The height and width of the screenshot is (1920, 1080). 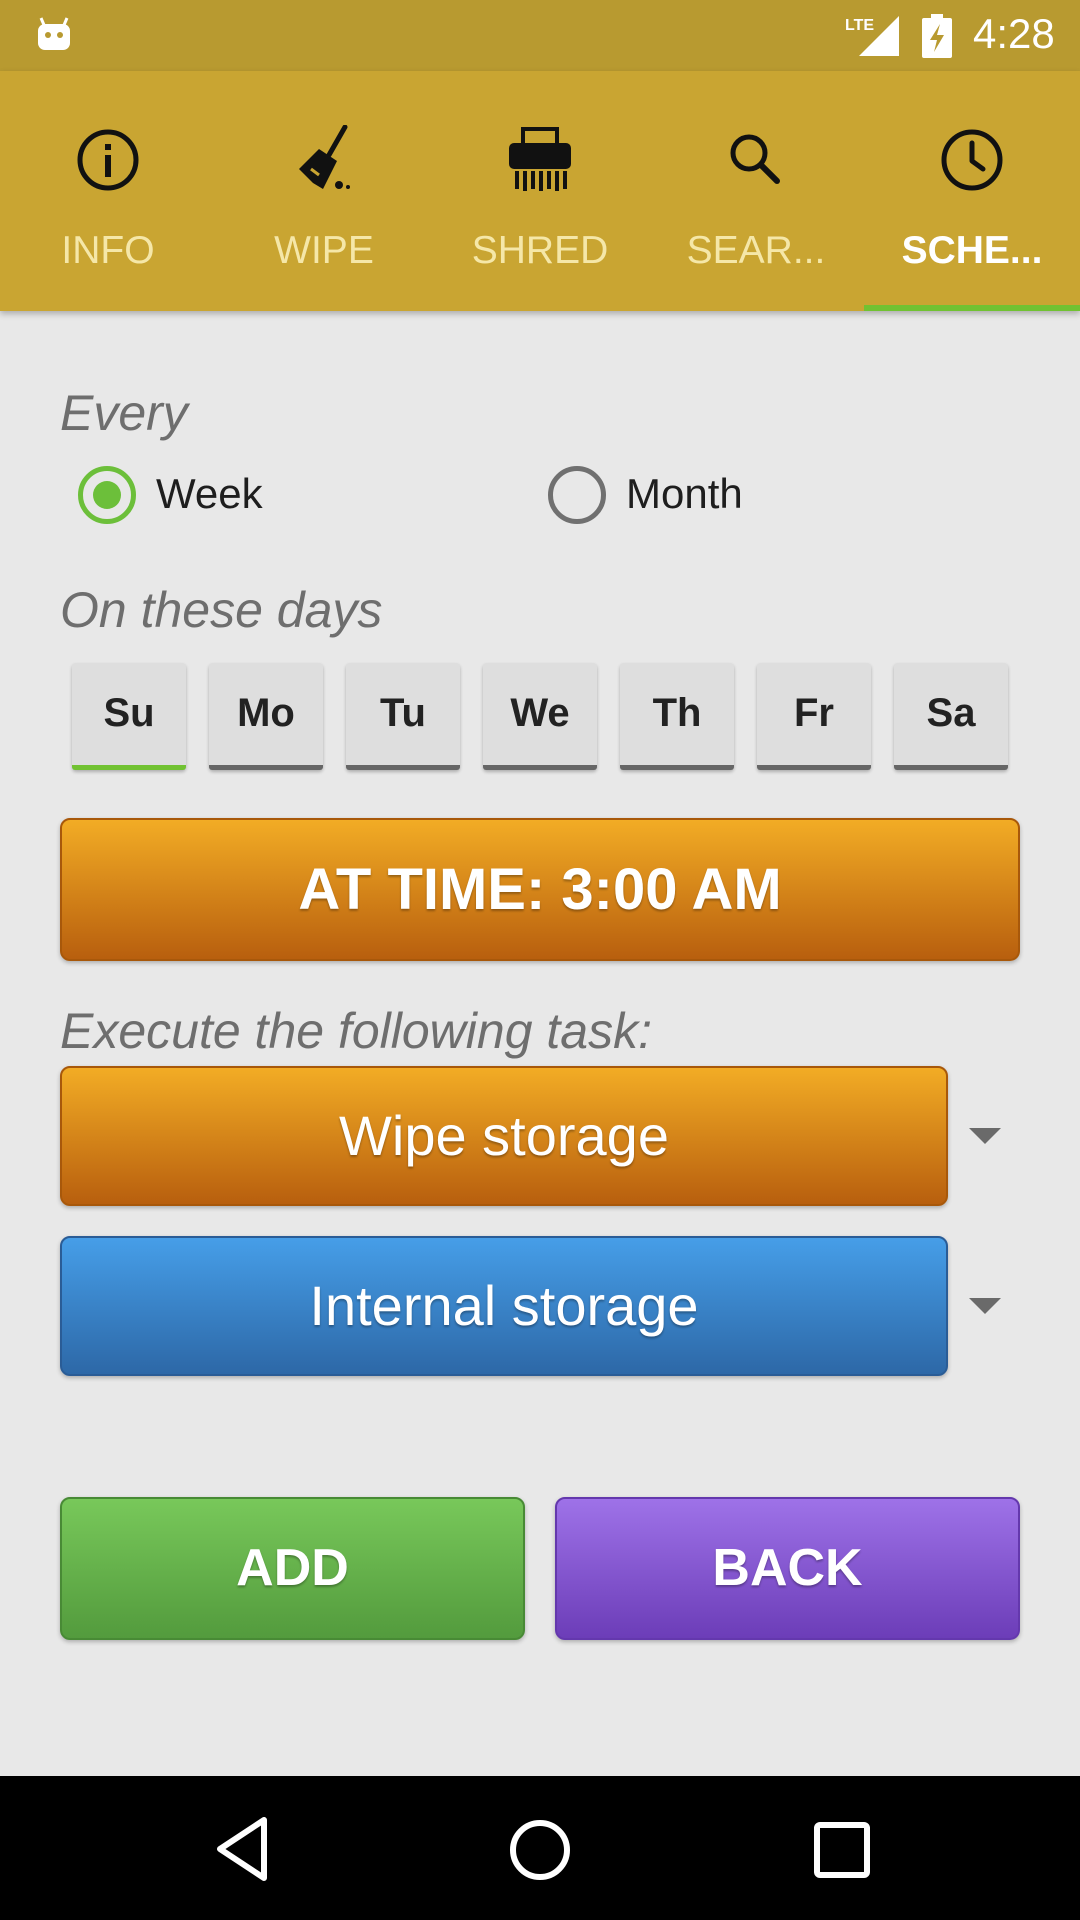 I want to click on tab-info: INFO, so click(x=108, y=191).